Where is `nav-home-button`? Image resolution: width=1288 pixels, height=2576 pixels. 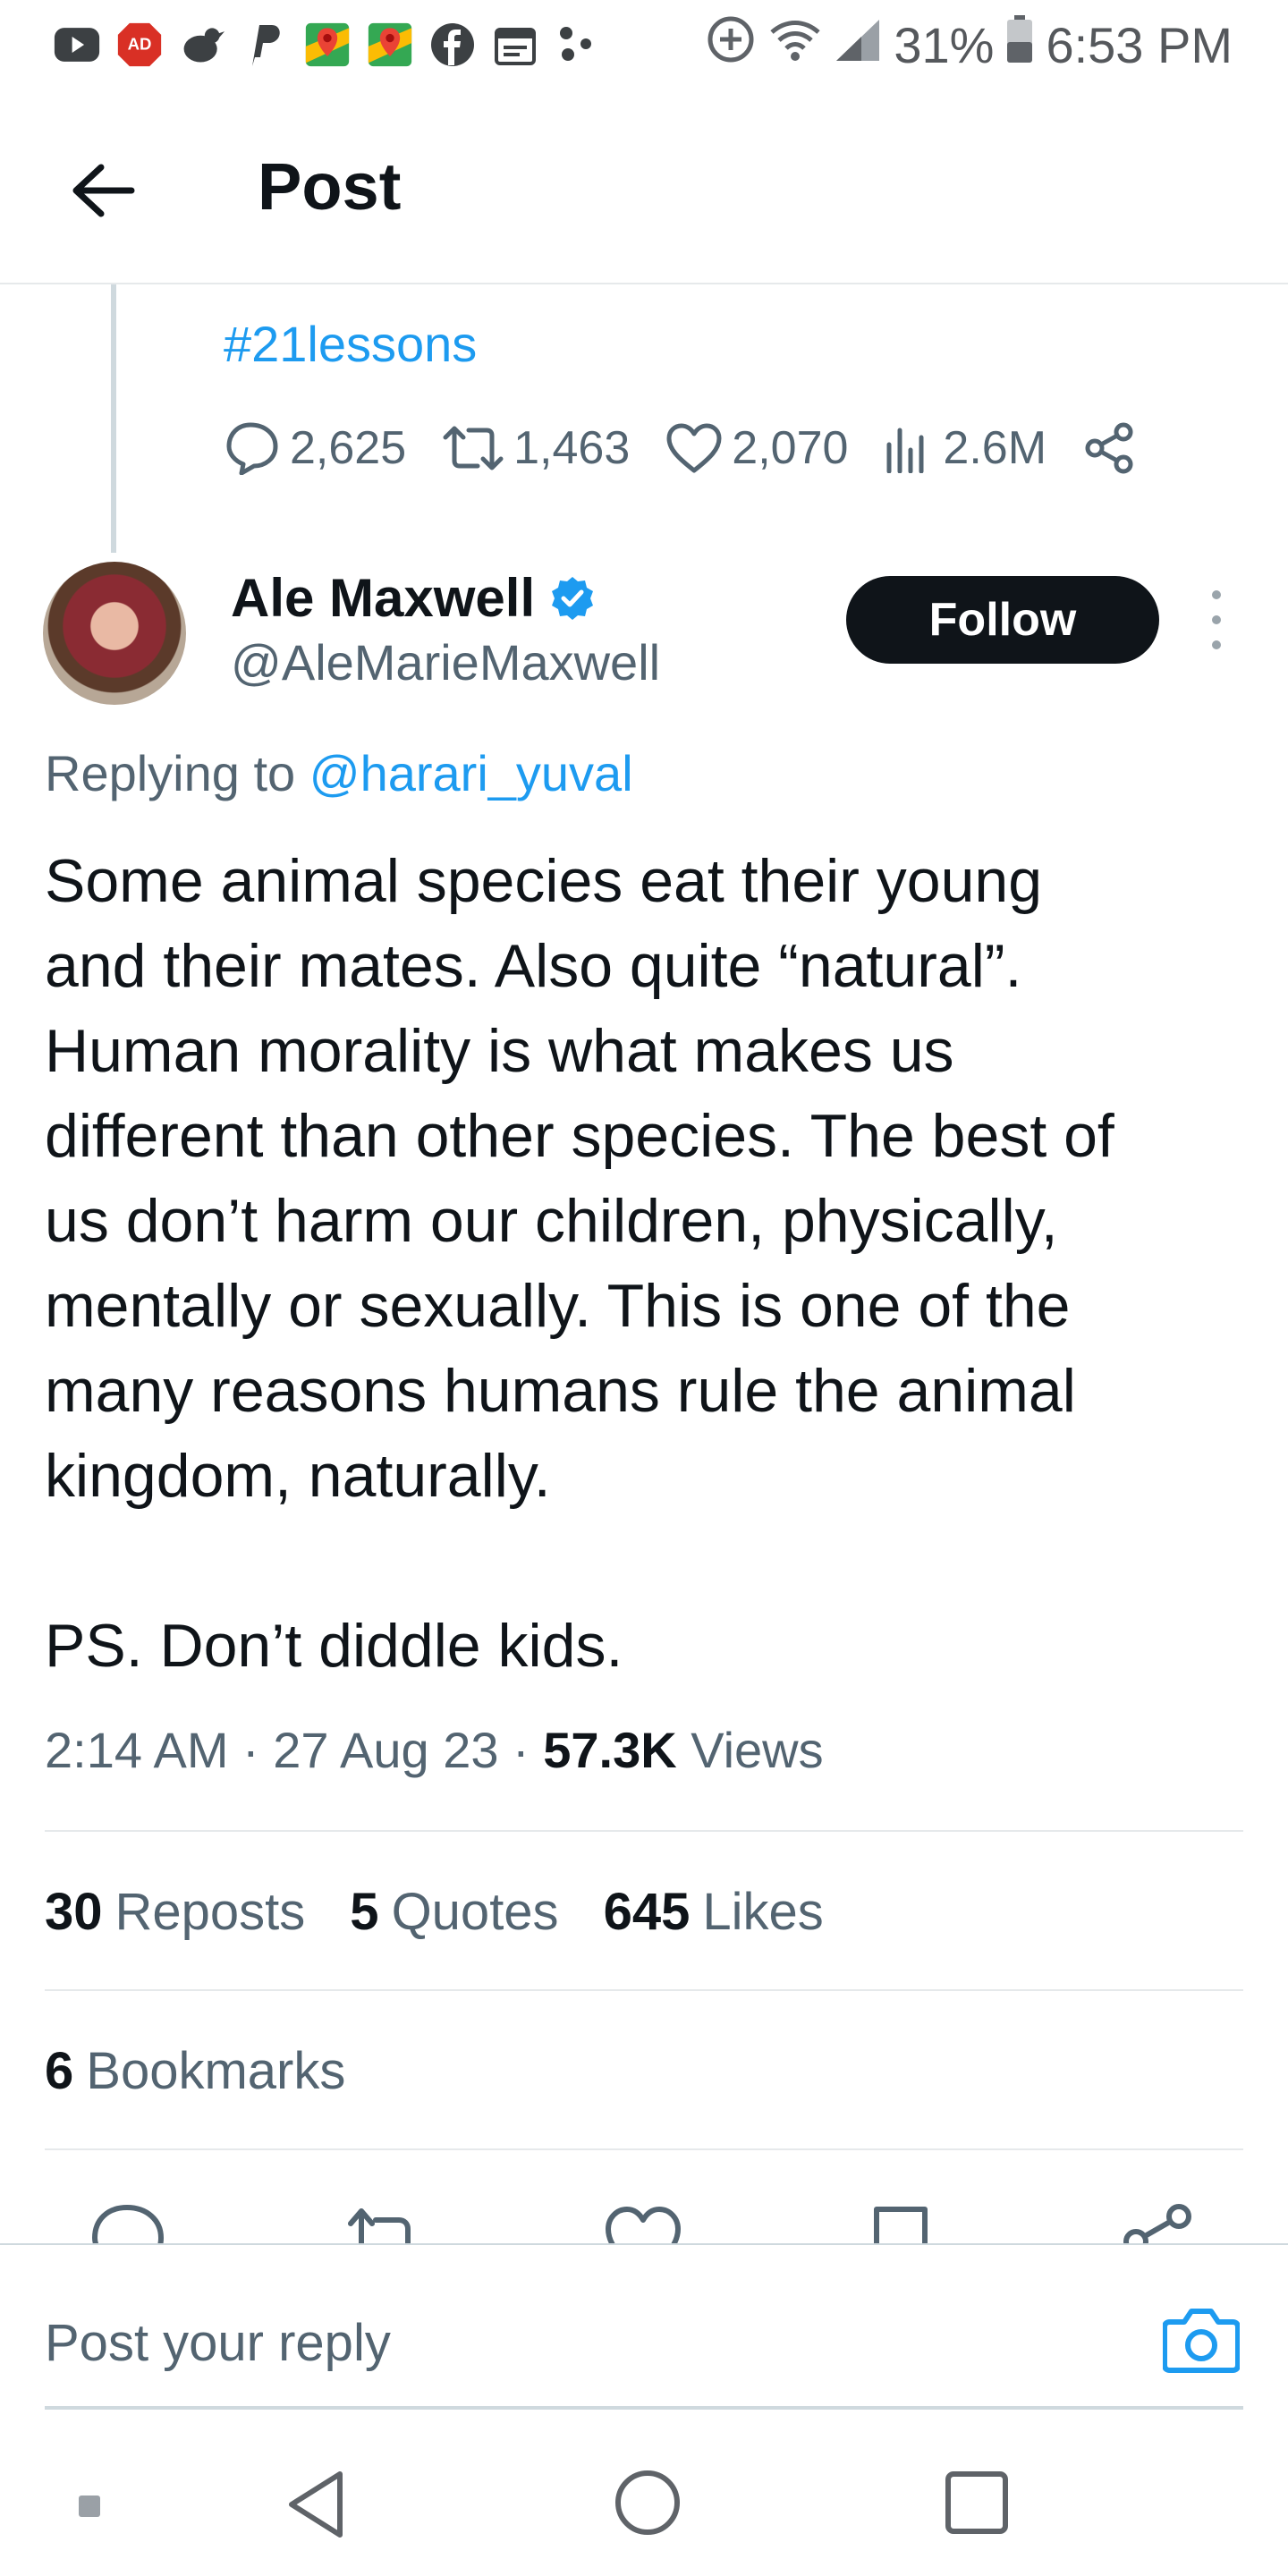
nav-home-button is located at coordinates (648, 2503).